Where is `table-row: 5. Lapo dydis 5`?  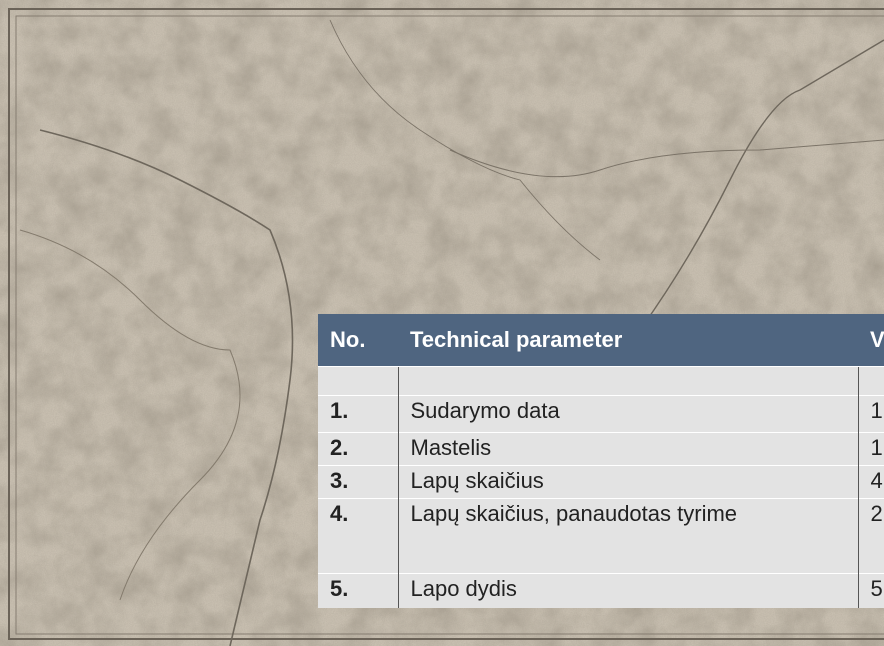 table-row: 5. Lapo dydis 5 is located at coordinates (601, 590).